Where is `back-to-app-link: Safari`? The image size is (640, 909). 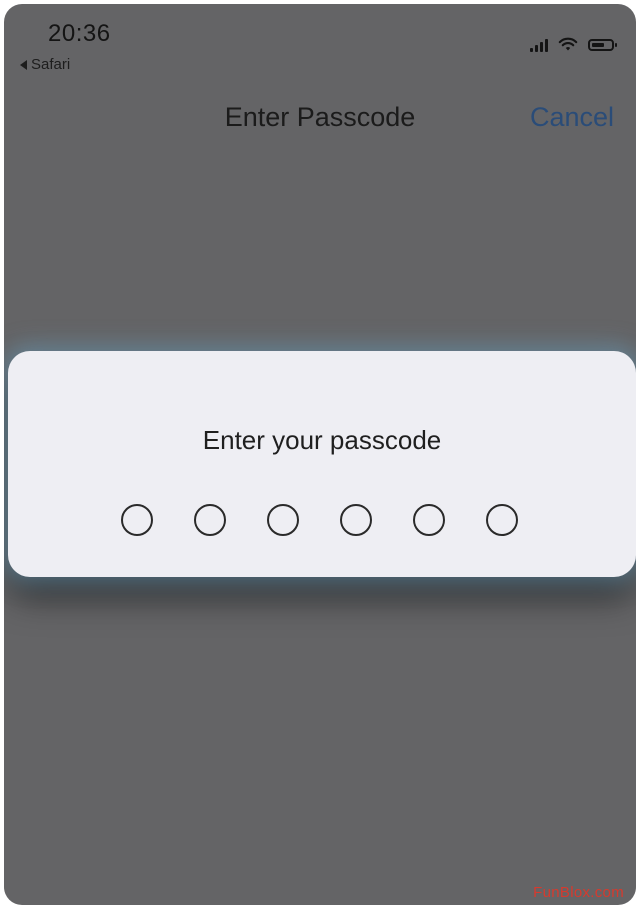 back-to-app-link: Safari is located at coordinates (45, 64).